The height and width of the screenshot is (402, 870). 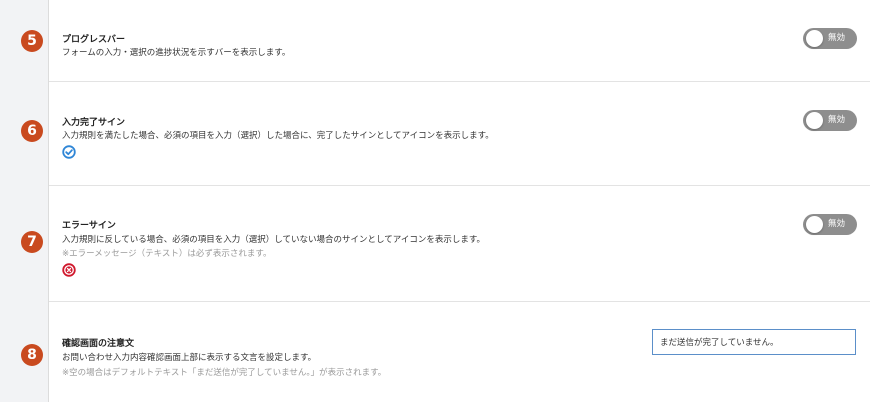 What do you see at coordinates (32, 131) in the screenshot?
I see `step-number-badge: 6` at bounding box center [32, 131].